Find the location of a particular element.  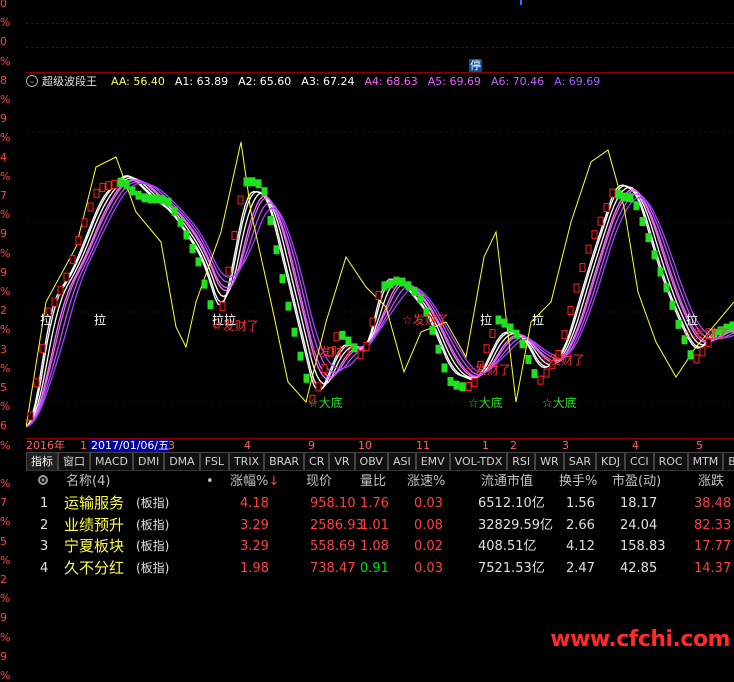

col-name: 名称(4) is located at coordinates (88, 481).